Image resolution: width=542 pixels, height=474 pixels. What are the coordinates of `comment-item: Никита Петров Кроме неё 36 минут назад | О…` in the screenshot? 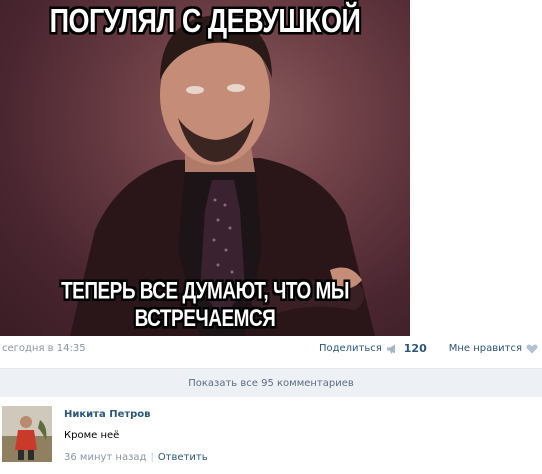 It's located at (271, 439).